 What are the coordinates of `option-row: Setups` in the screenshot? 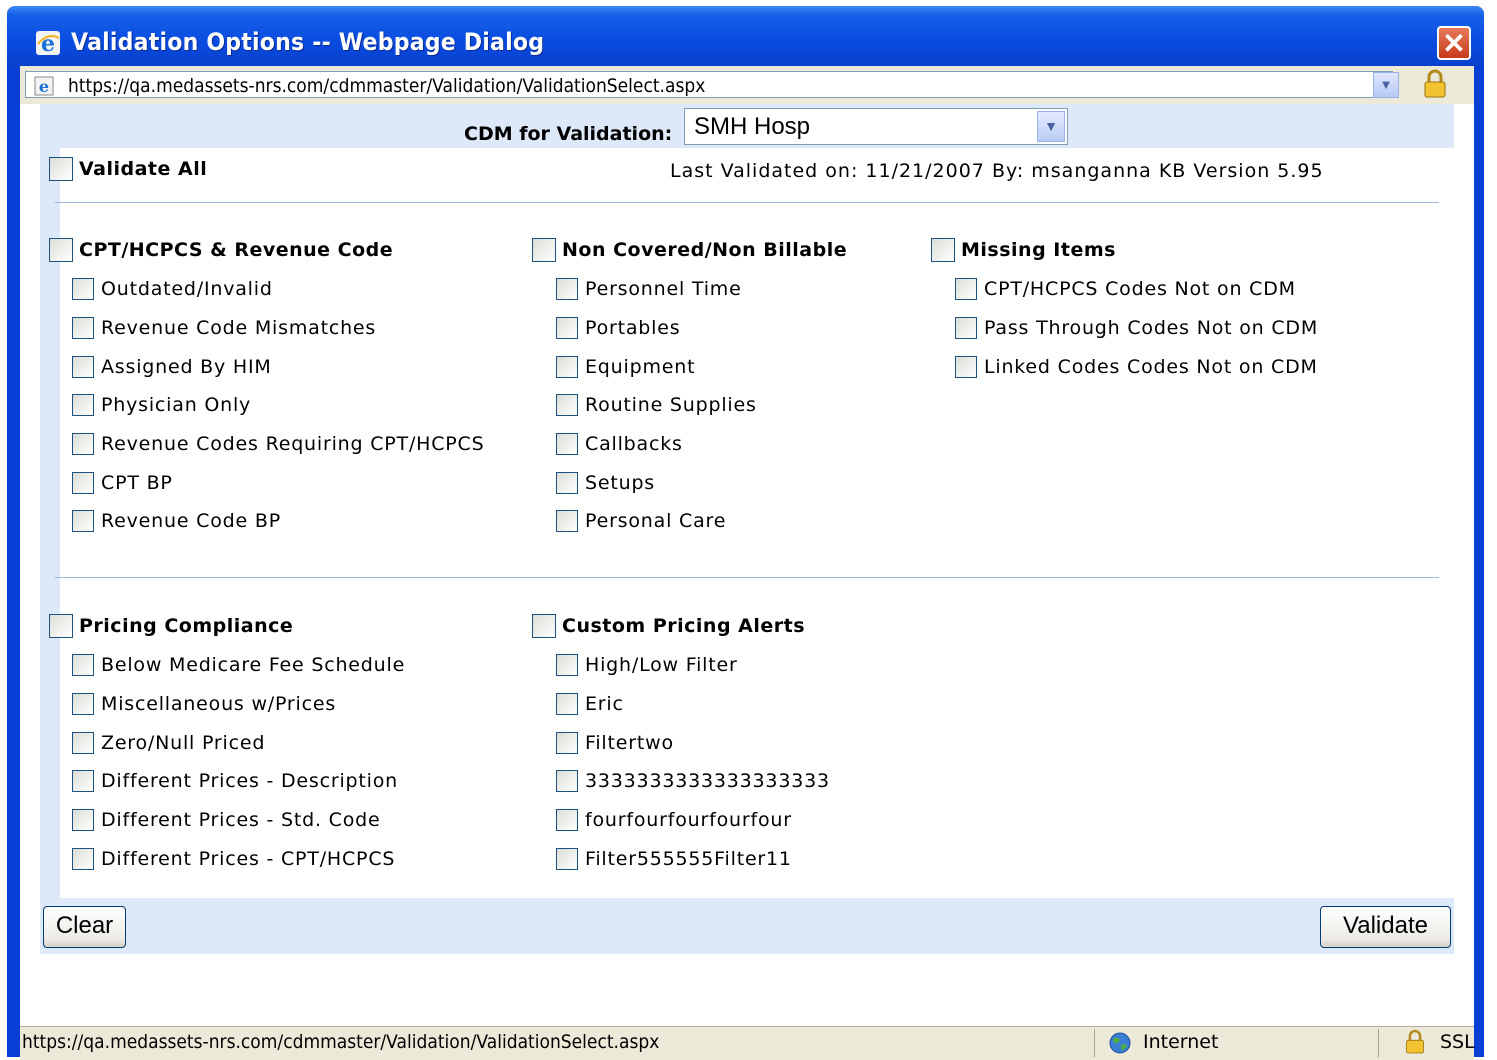 It's located at (605, 483).